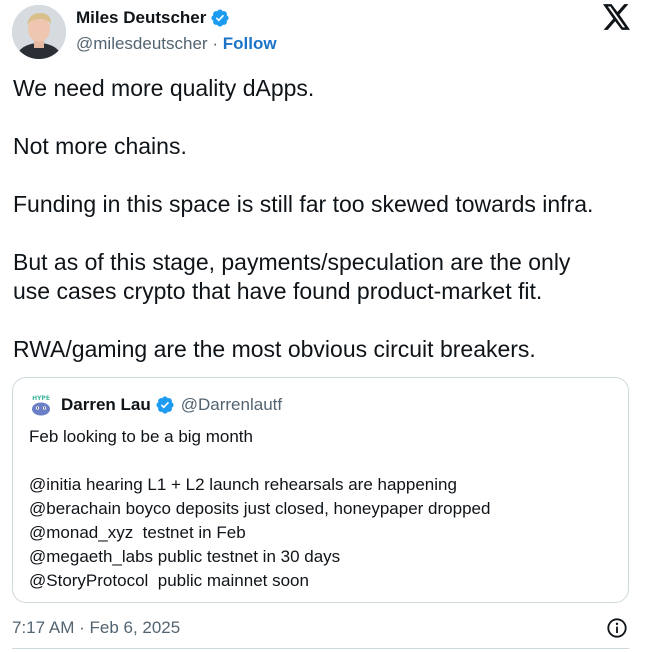 This screenshot has width=649, height=652. I want to click on tweet-paragraph: We need more quality dApps., so click(164, 88).